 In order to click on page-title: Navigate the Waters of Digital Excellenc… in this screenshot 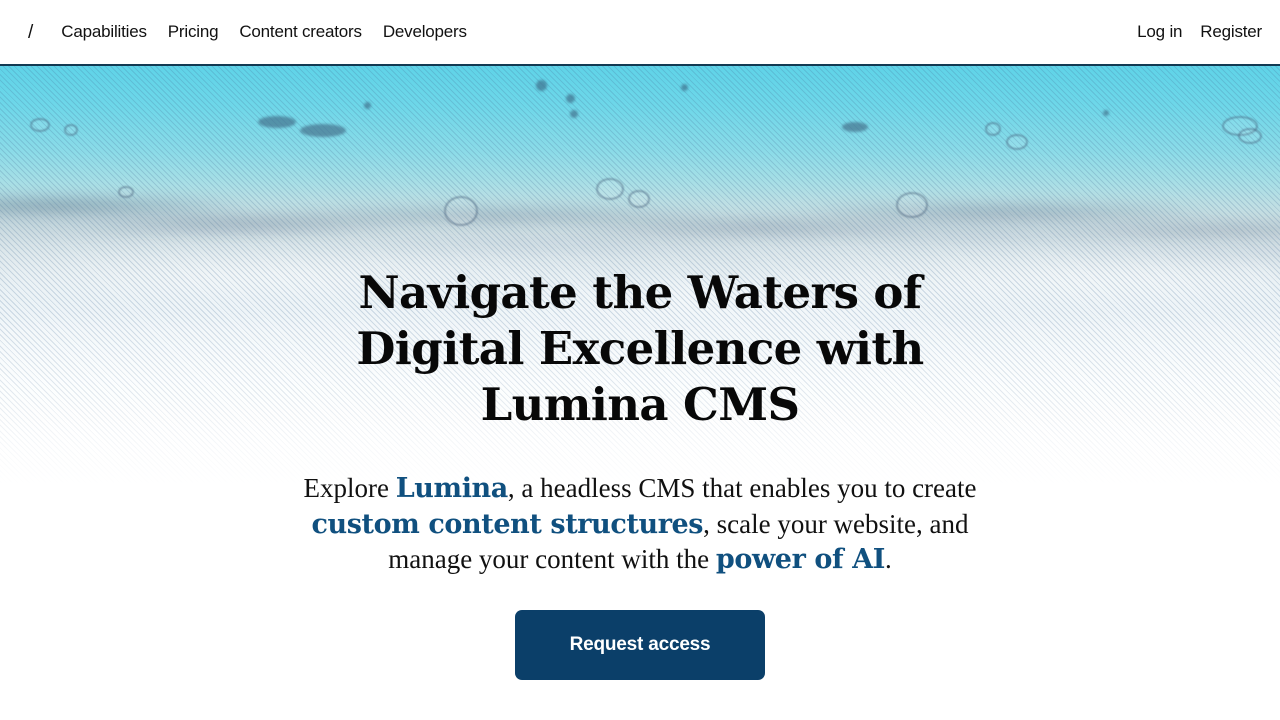, I will do `click(640, 348)`.